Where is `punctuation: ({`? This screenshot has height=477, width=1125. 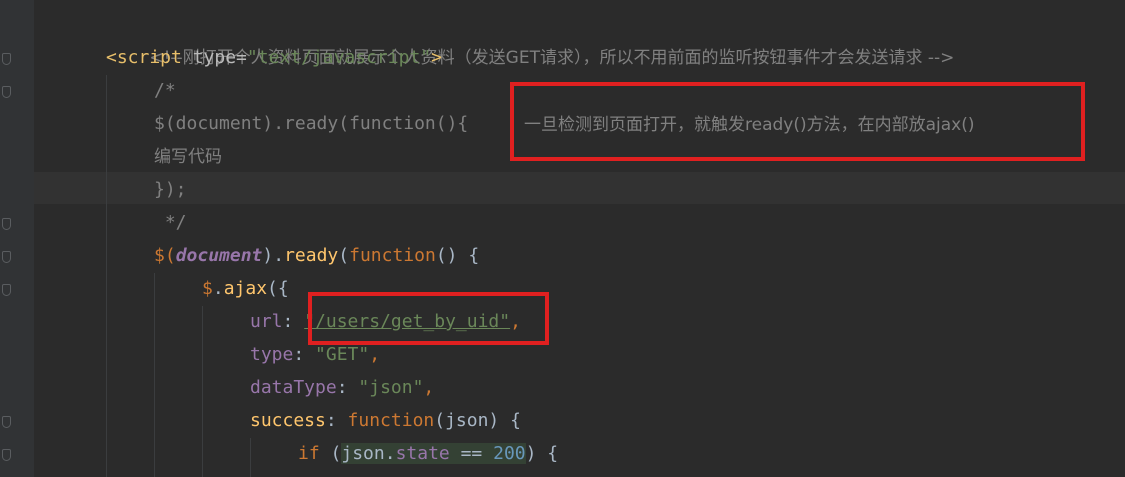
punctuation: ({ is located at coordinates (278, 288).